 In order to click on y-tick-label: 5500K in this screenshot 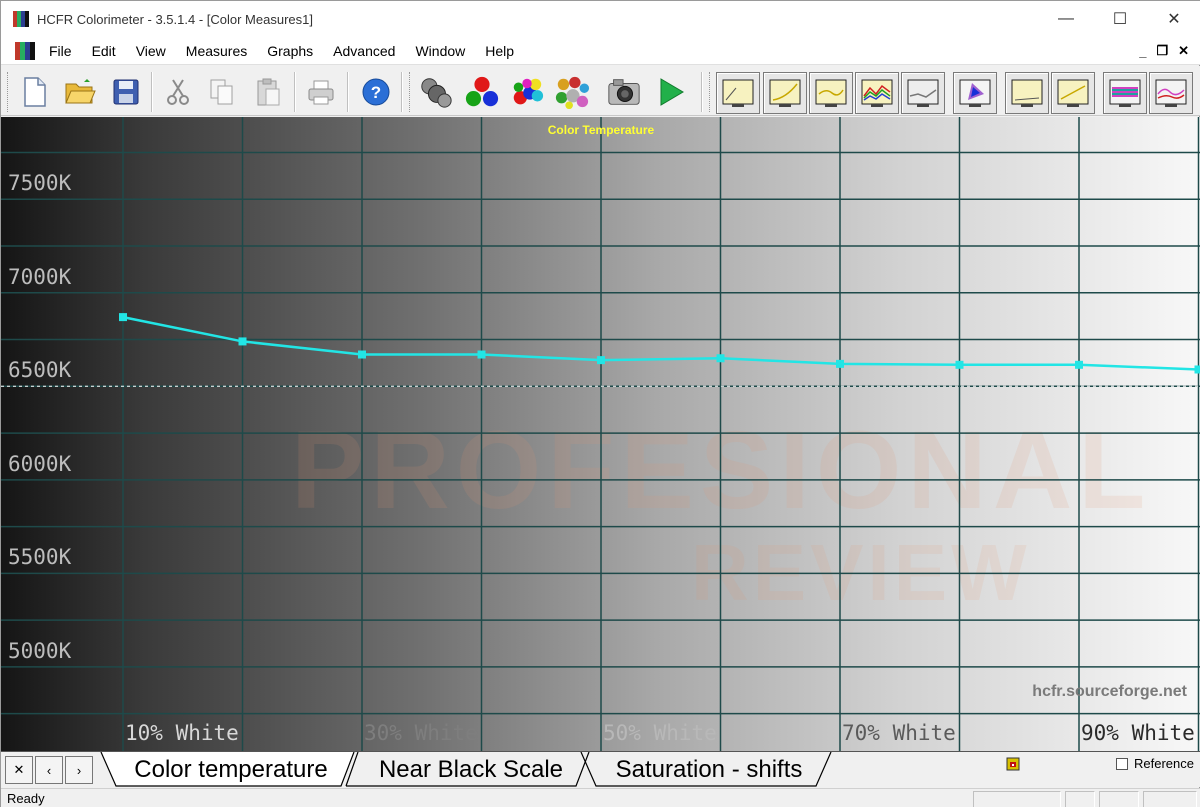, I will do `click(40, 557)`.